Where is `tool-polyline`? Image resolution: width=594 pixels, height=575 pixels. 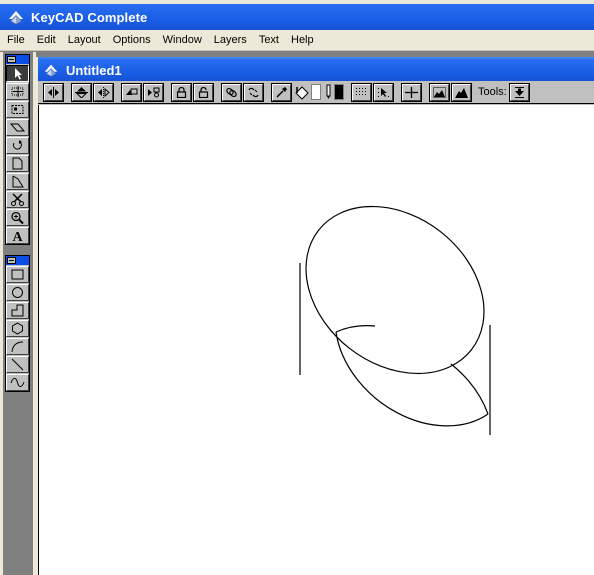
tool-polyline is located at coordinates (17, 310).